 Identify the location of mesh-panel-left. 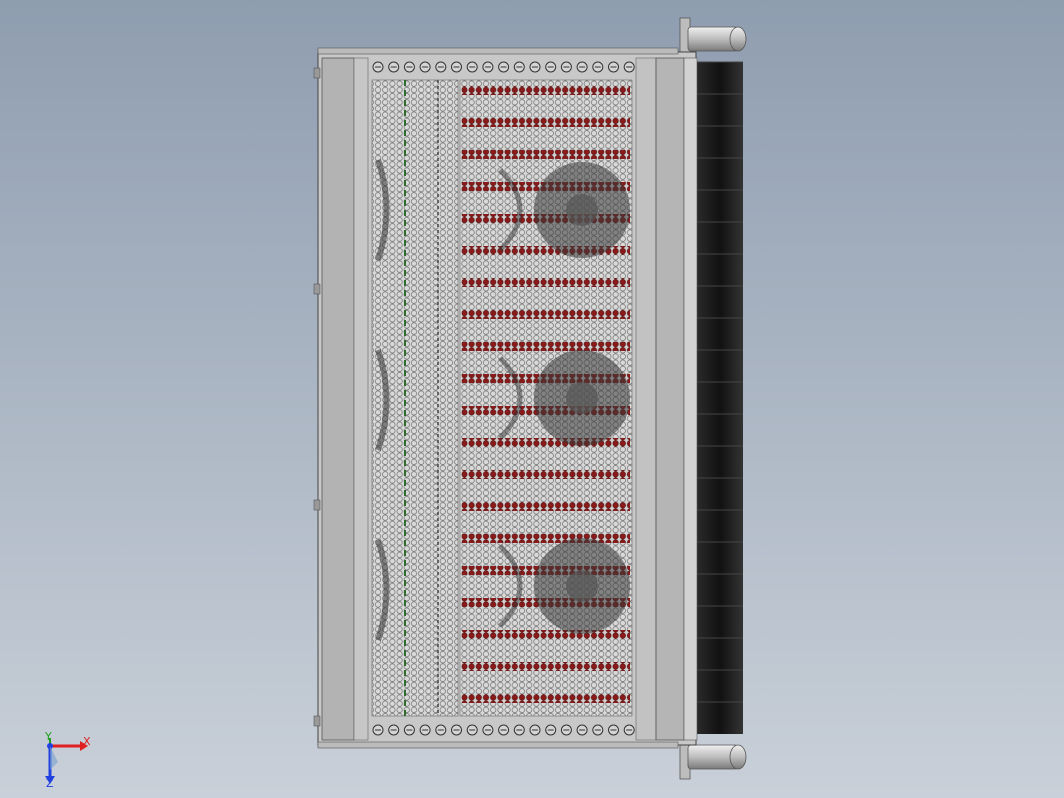
(415, 398).